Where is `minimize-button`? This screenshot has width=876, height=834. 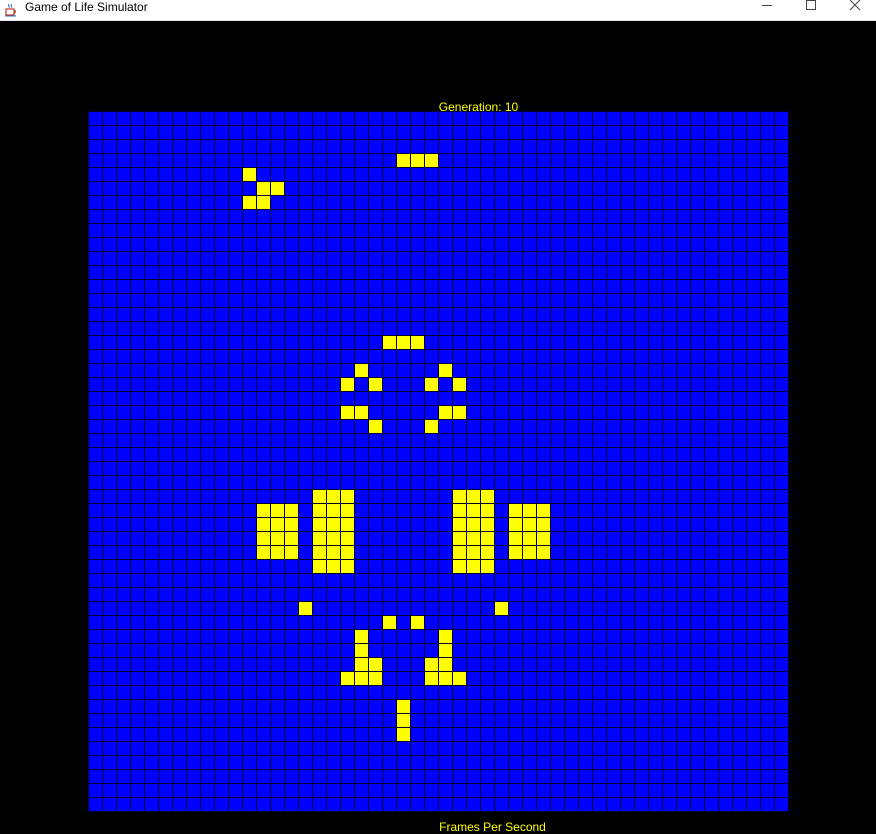
minimize-button is located at coordinates (767, 10).